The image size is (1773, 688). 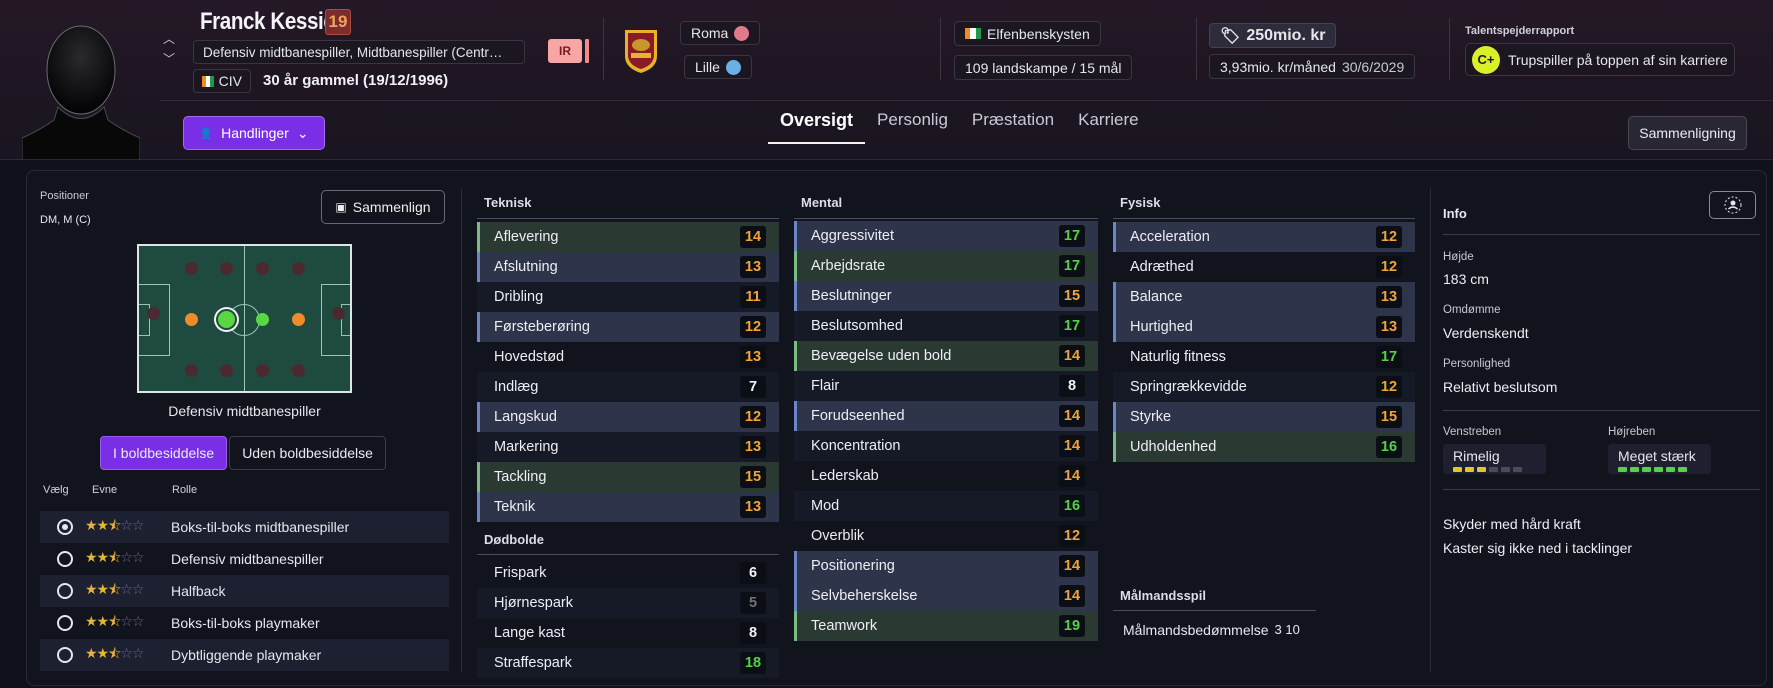 What do you see at coordinates (1264, 327) in the screenshot?
I see `attribute-row: Hurtighed 13` at bounding box center [1264, 327].